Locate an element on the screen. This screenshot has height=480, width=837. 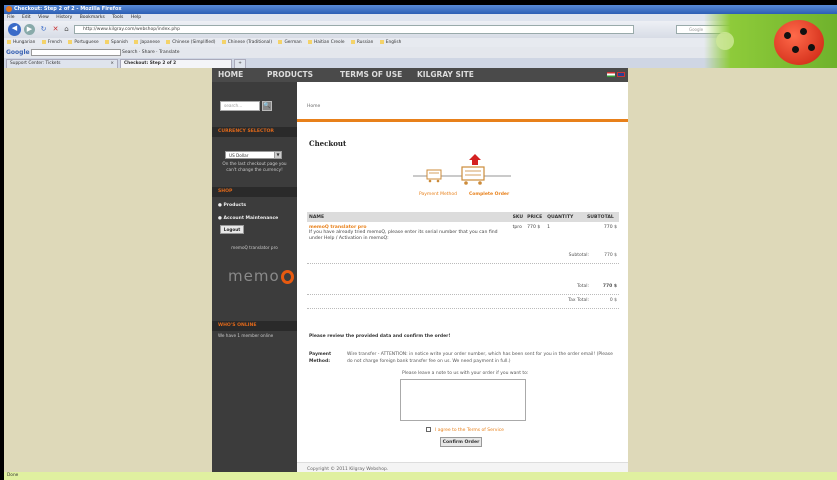
tax-label: Tax Total: is located at coordinates (578, 300).